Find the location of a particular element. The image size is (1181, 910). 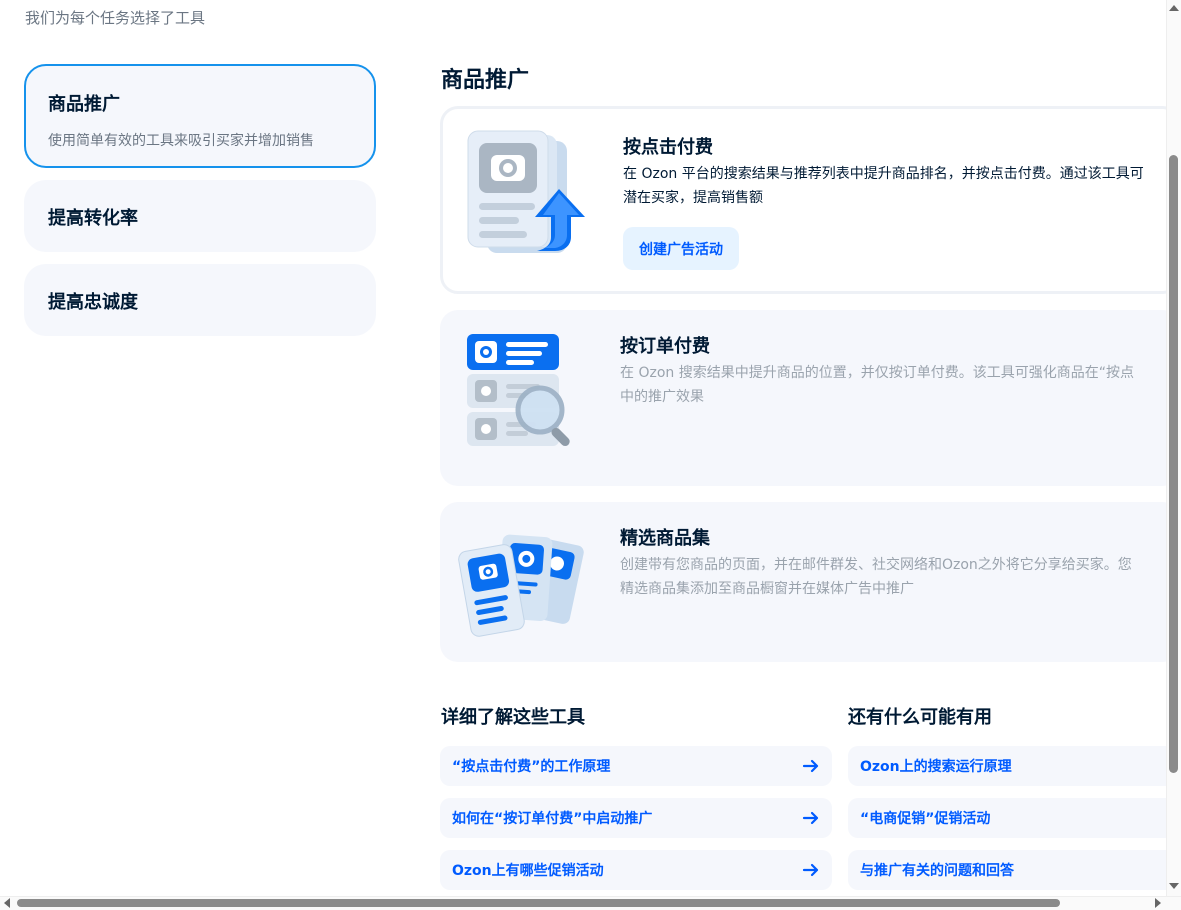

link-label: “按点击付费”的工作原理 is located at coordinates (531, 767).